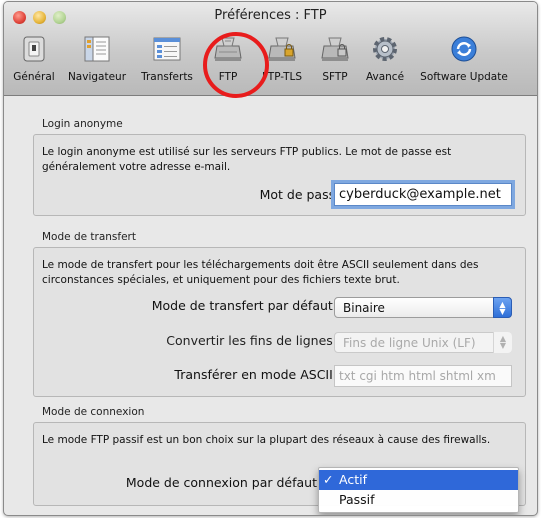 The image size is (541, 518). I want to click on default-transfer-mode-label: Mode de transfert par défaut :, so click(246, 305).